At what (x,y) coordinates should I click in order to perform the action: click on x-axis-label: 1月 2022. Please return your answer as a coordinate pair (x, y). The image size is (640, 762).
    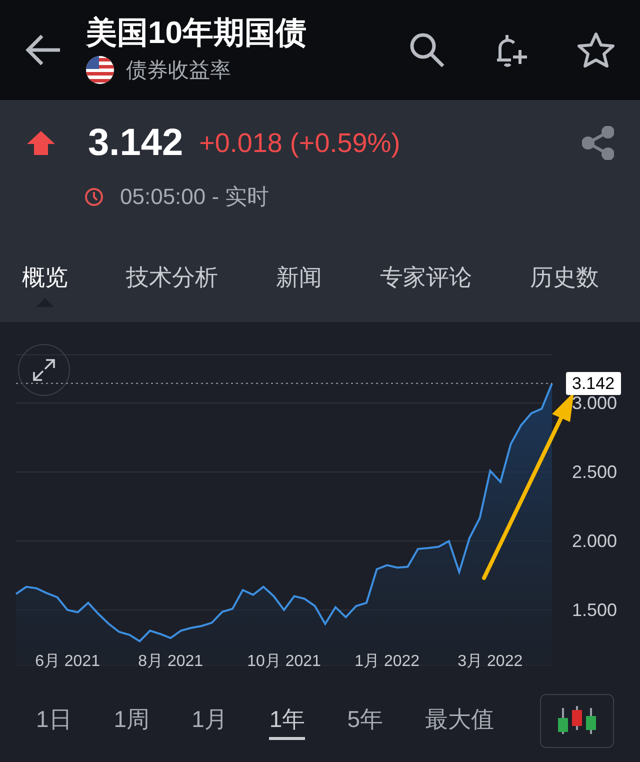
    Looking at the image, I should click on (387, 662).